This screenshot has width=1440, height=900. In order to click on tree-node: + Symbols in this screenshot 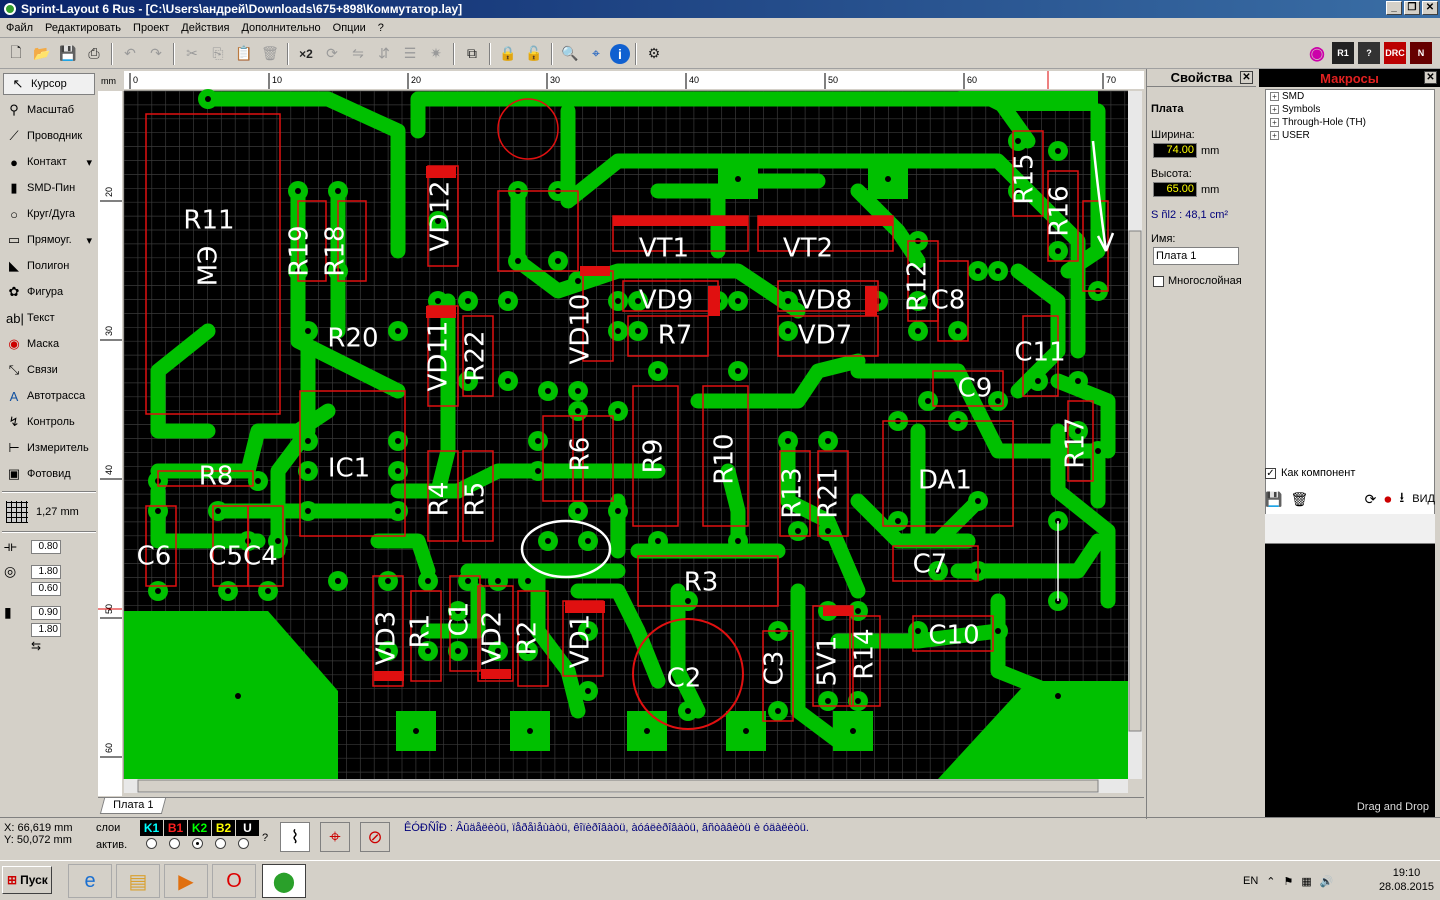, I will do `click(1350, 109)`.